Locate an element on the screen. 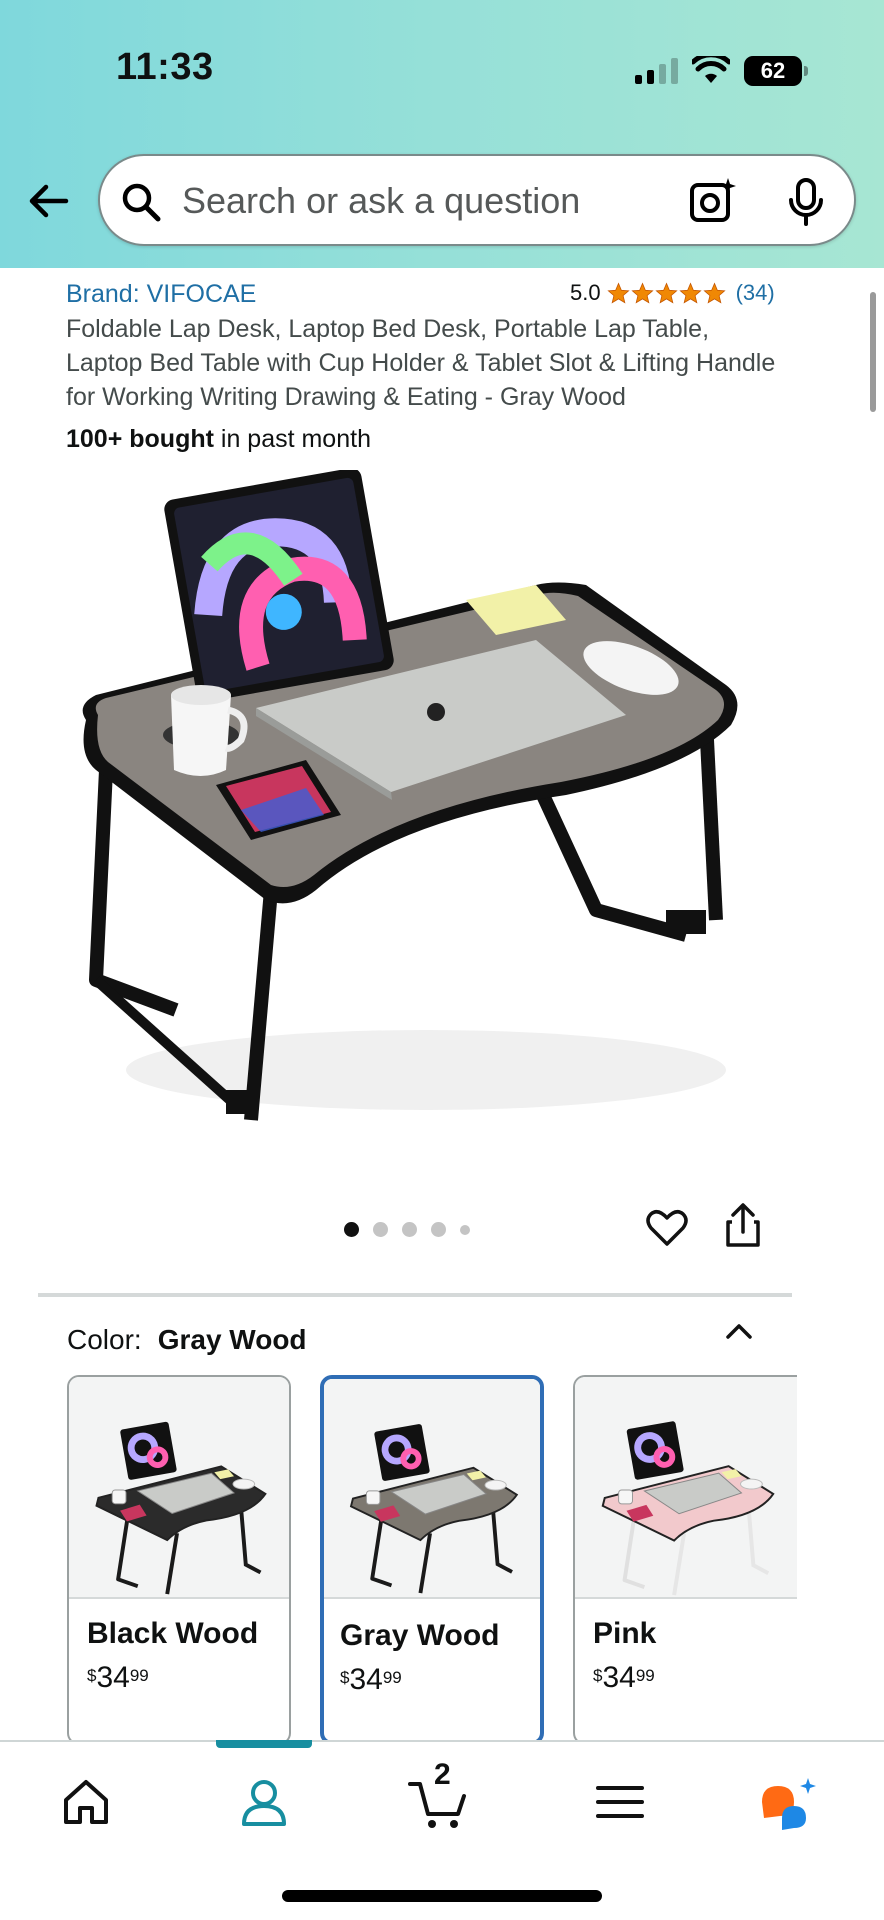  rating-value: 5.0 is located at coordinates (585, 292).